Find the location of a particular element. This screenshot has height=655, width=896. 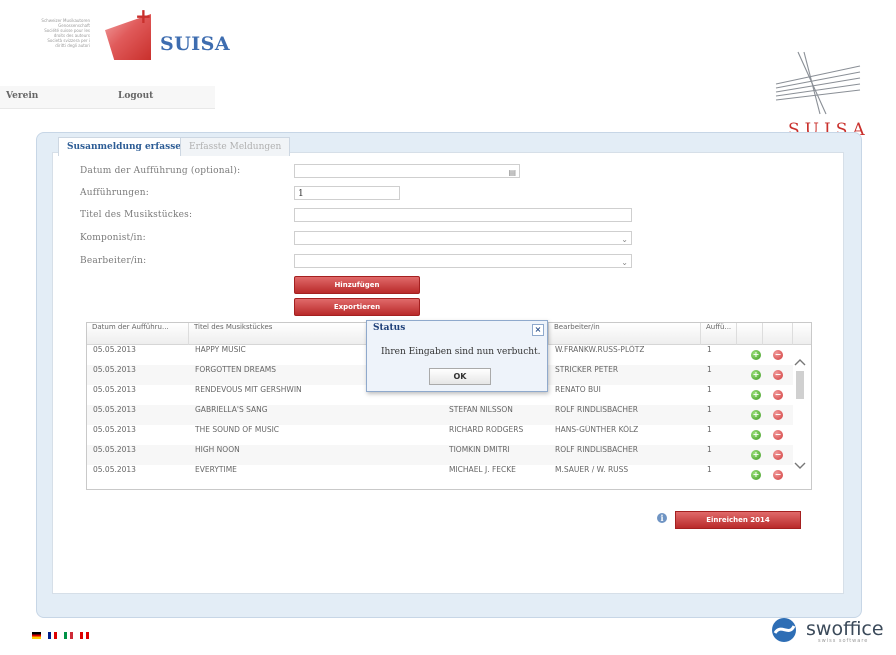

title-field is located at coordinates (463, 215).